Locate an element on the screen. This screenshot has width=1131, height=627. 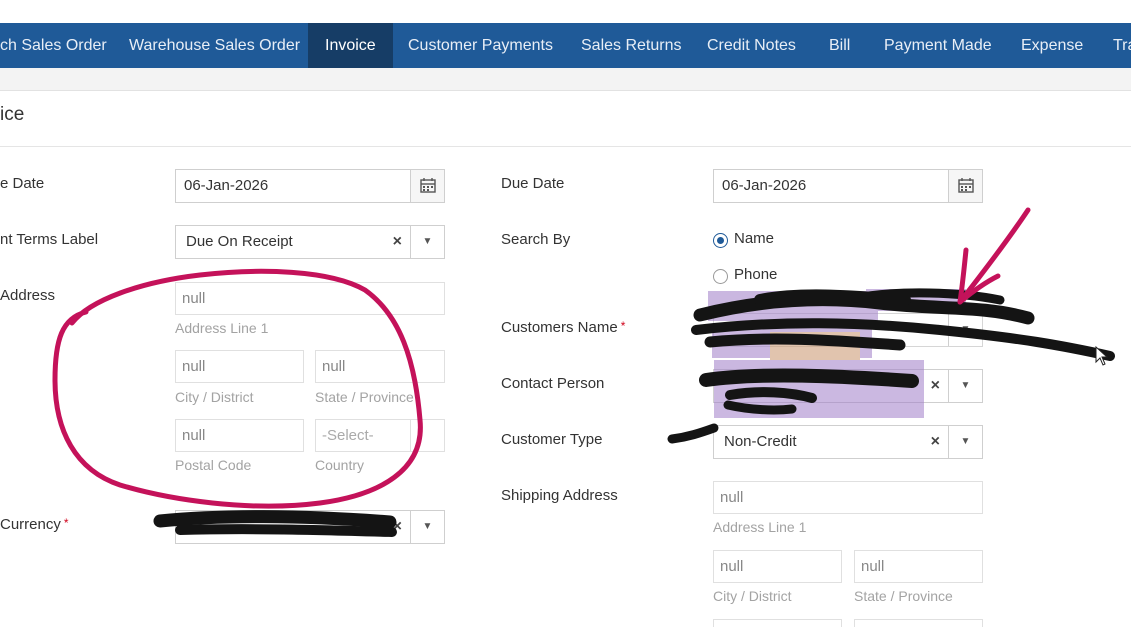
nav-credit-notes: Credit Notes is located at coordinates (751, 45).